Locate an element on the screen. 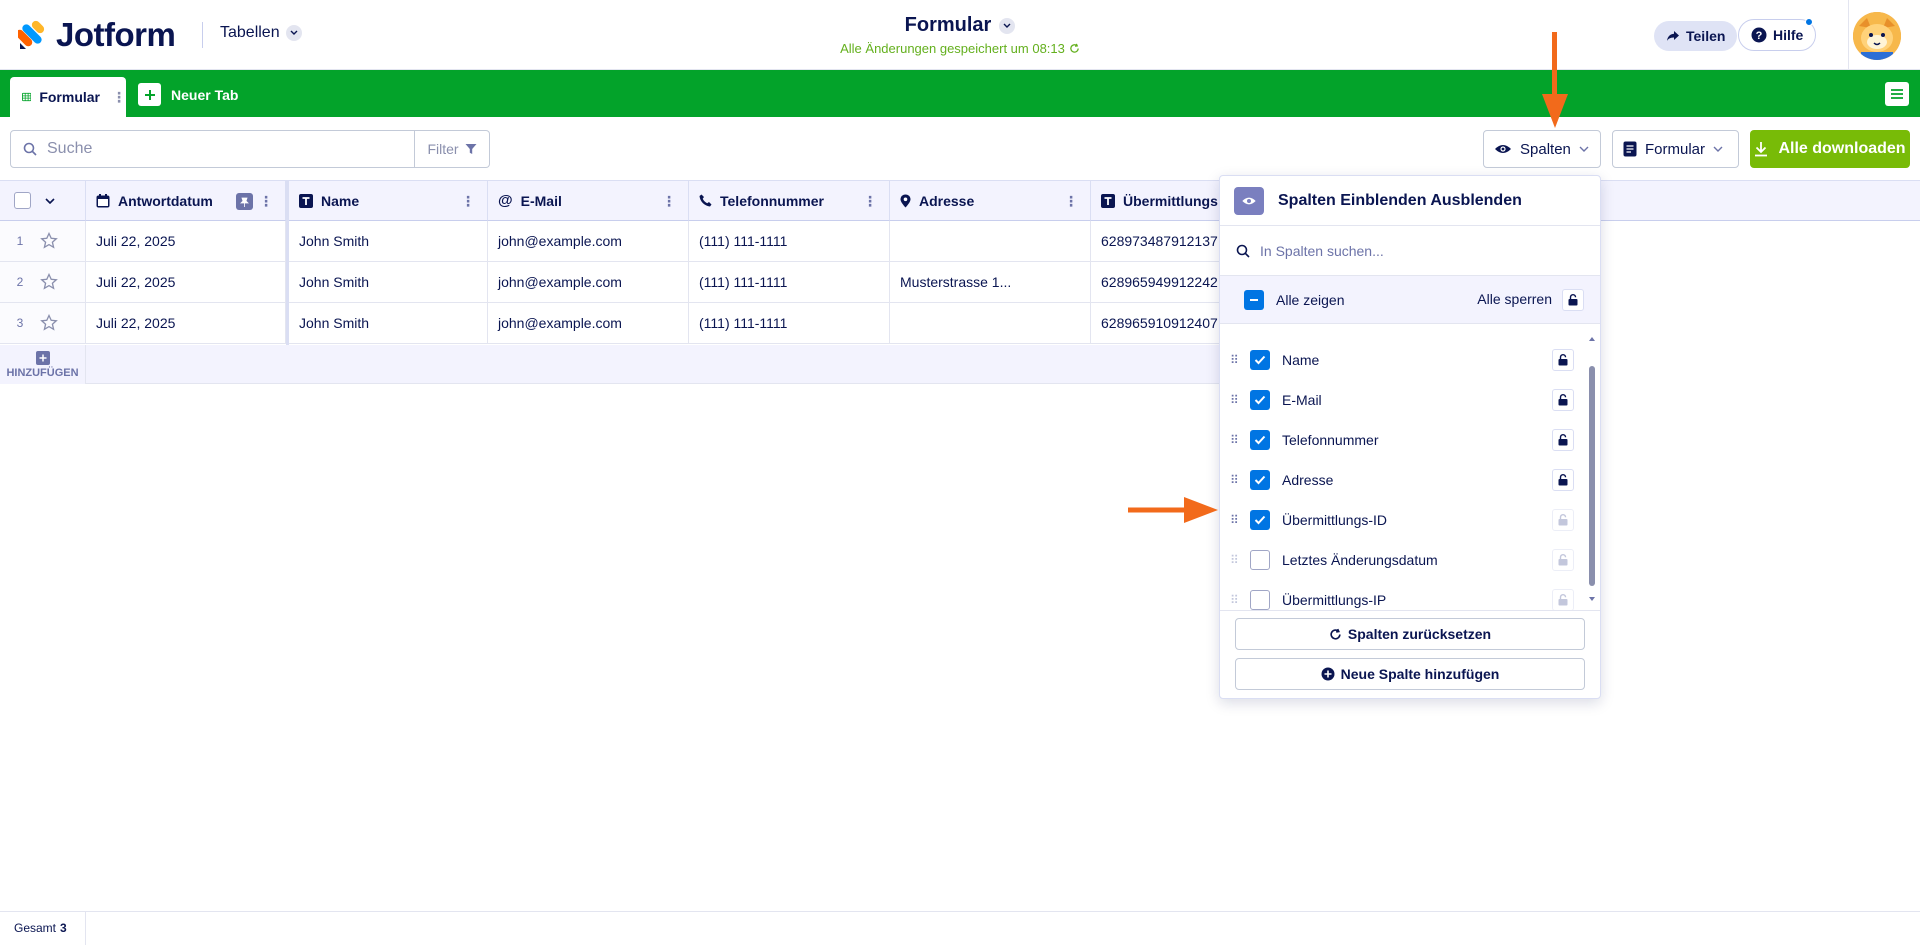  download-all-label: Alle downloaden is located at coordinates (1842, 148).